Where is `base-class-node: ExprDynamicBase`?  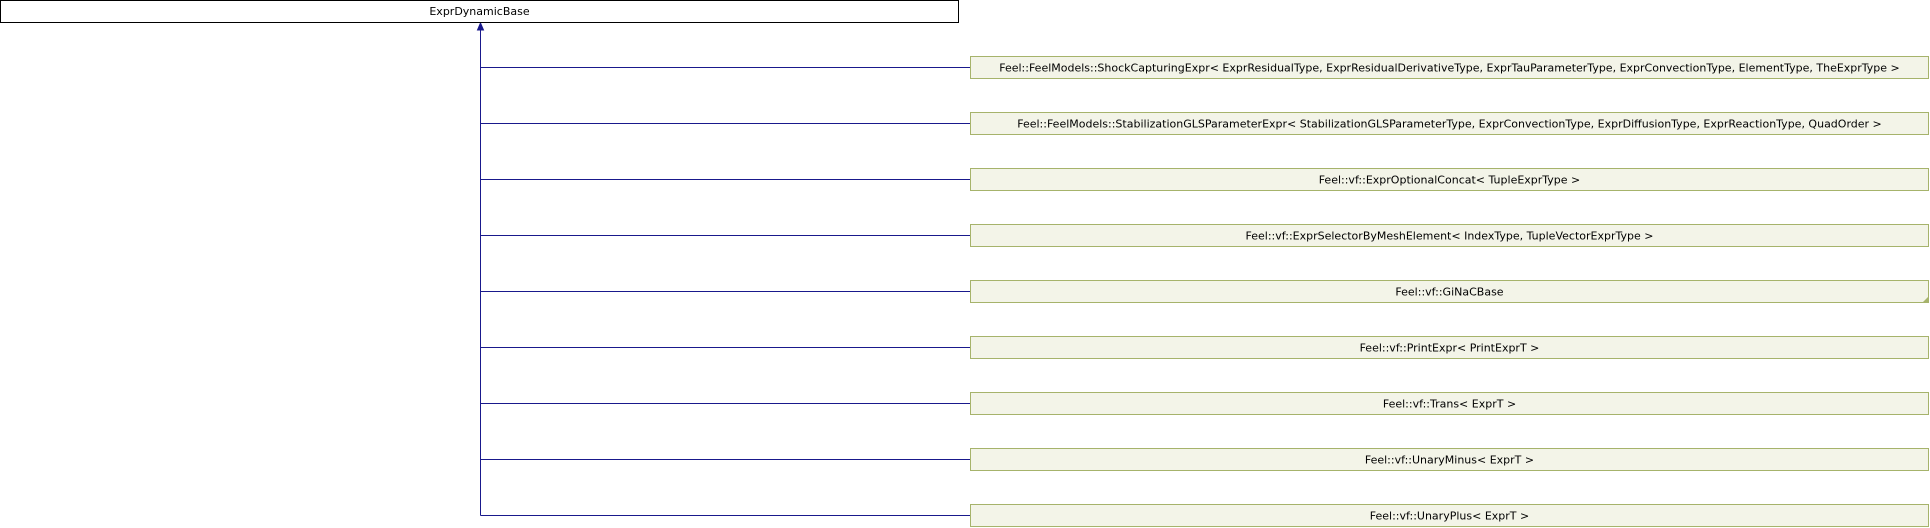 base-class-node: ExprDynamicBase is located at coordinates (479, 11).